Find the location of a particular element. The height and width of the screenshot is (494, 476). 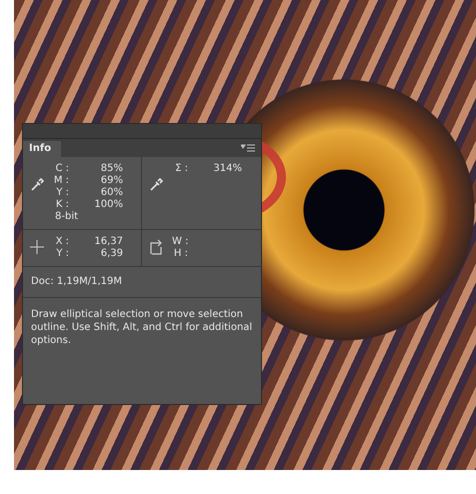

readout-value: 314% is located at coordinates (227, 169).